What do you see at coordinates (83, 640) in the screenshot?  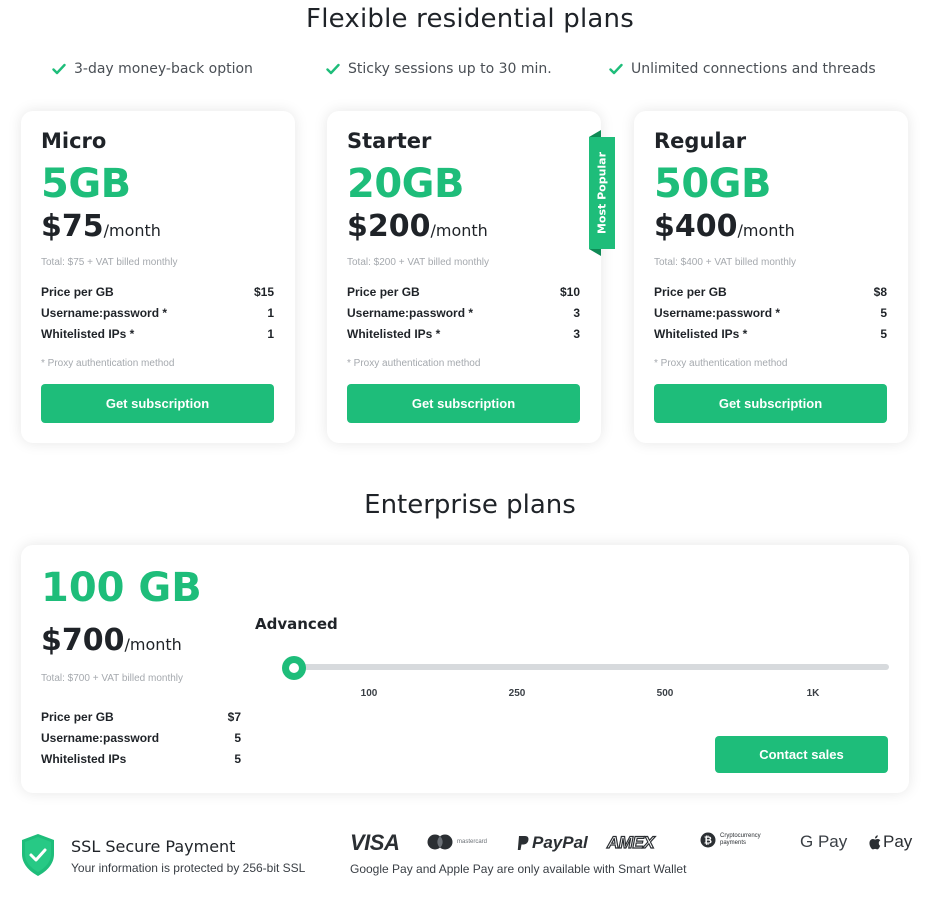 I see `price-amount: $700` at bounding box center [83, 640].